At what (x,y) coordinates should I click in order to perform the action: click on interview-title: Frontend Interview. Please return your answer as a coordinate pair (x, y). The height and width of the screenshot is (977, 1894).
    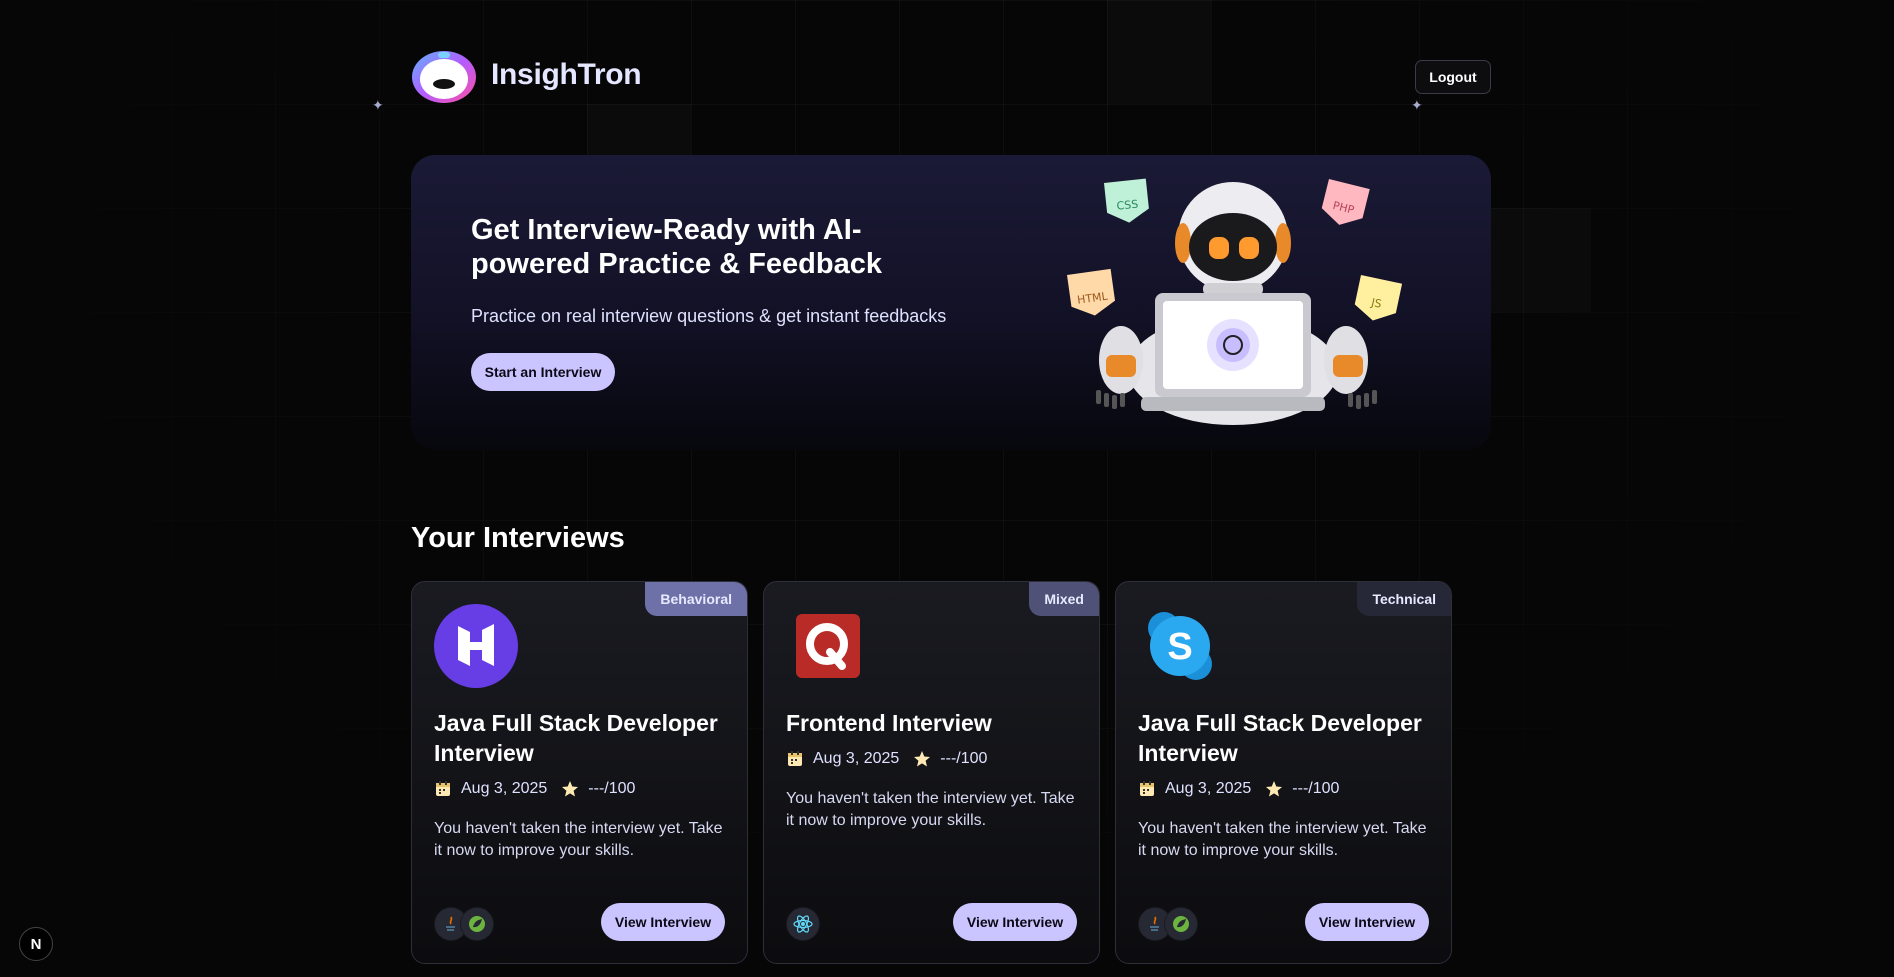
    Looking at the image, I should click on (889, 723).